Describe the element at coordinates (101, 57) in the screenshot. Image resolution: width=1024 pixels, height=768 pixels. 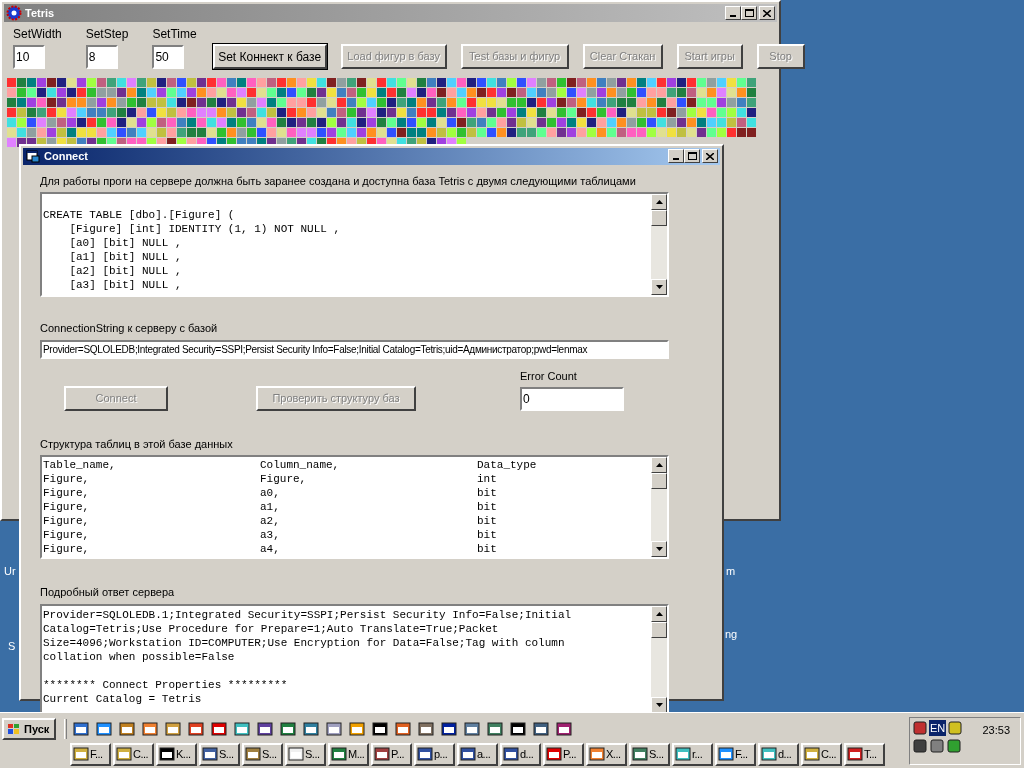
I see `input-field: 8` at that location.